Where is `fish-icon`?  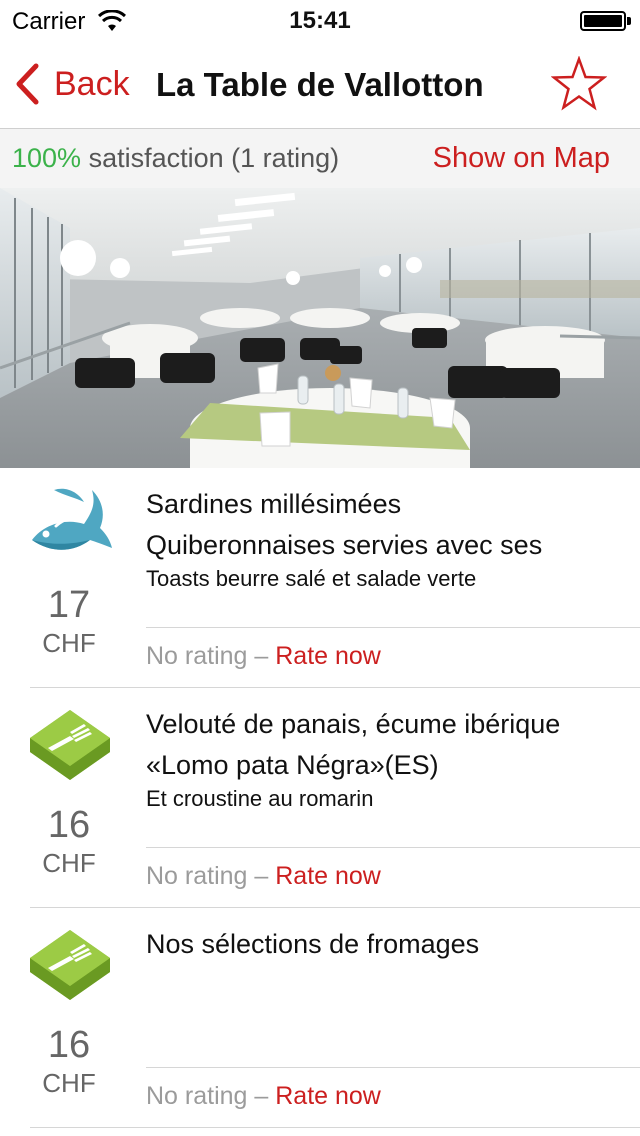 fish-icon is located at coordinates (70, 526).